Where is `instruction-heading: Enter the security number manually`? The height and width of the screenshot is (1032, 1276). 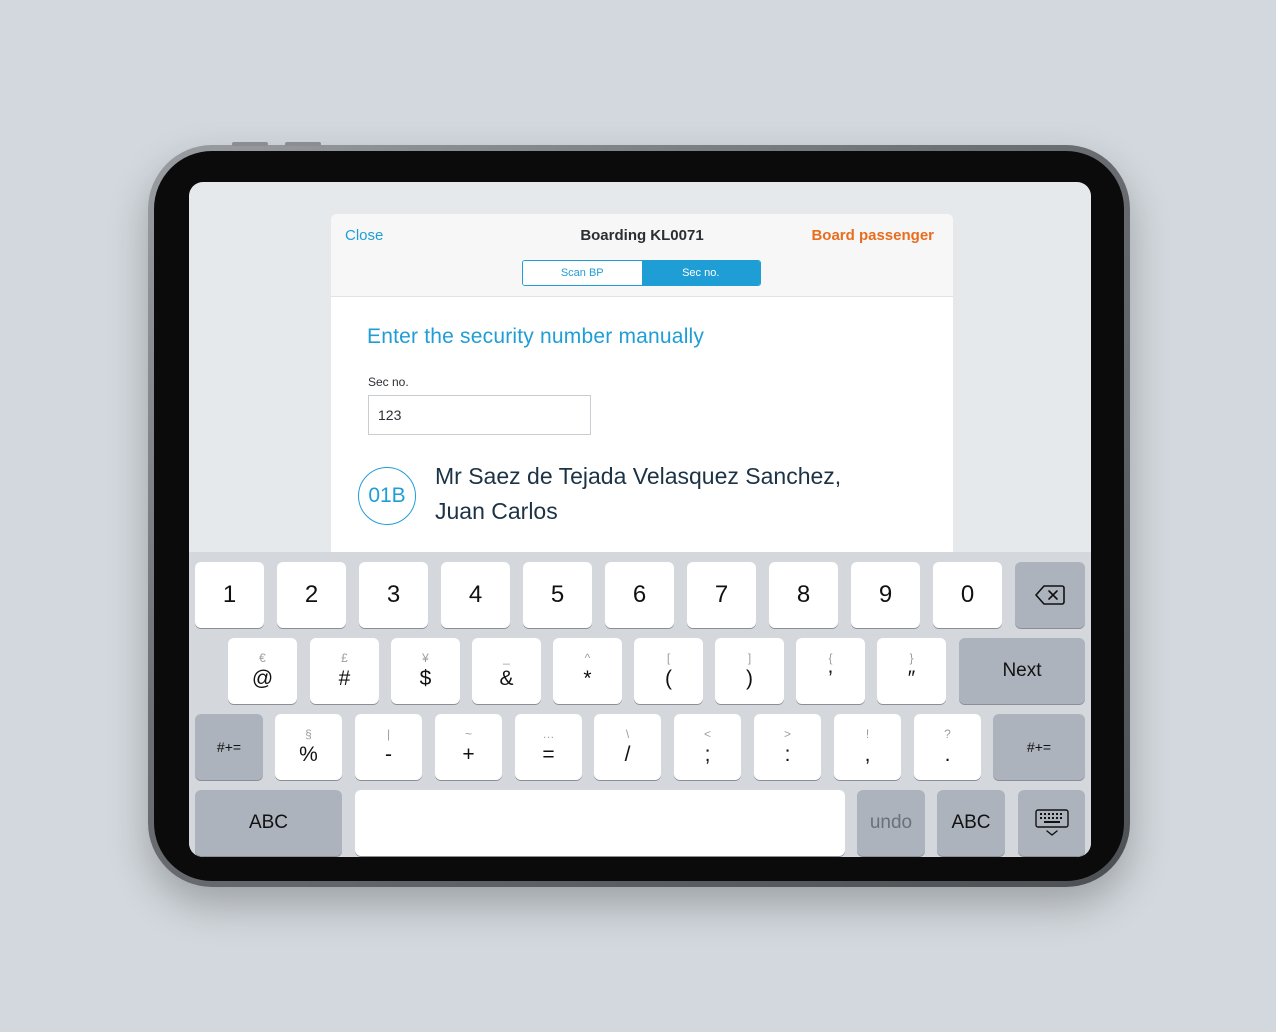
instruction-heading: Enter the security number manually is located at coordinates (536, 336).